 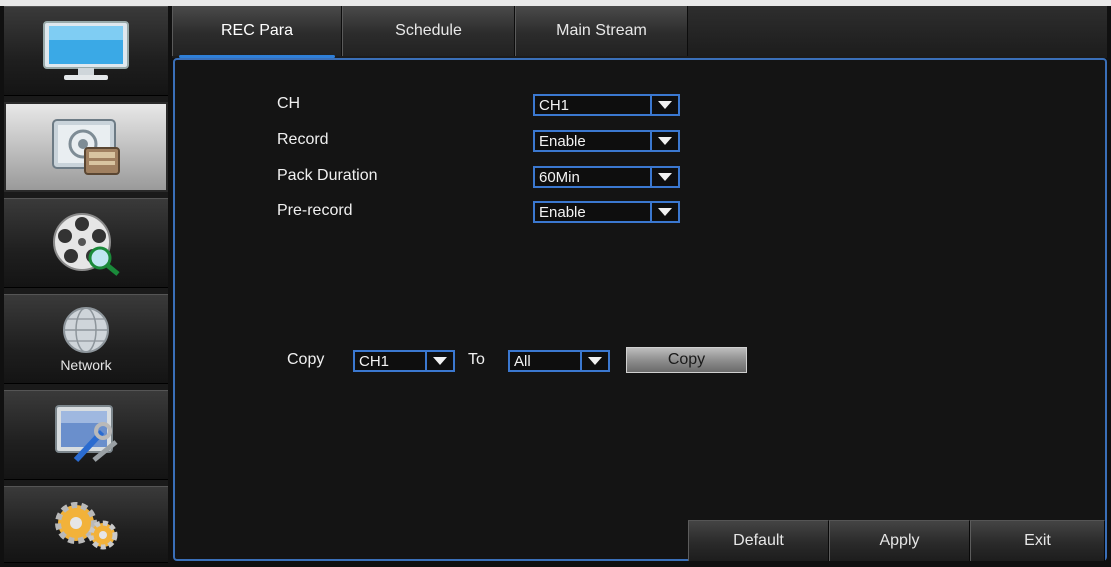 I want to click on record-label: Record, so click(x=303, y=139).